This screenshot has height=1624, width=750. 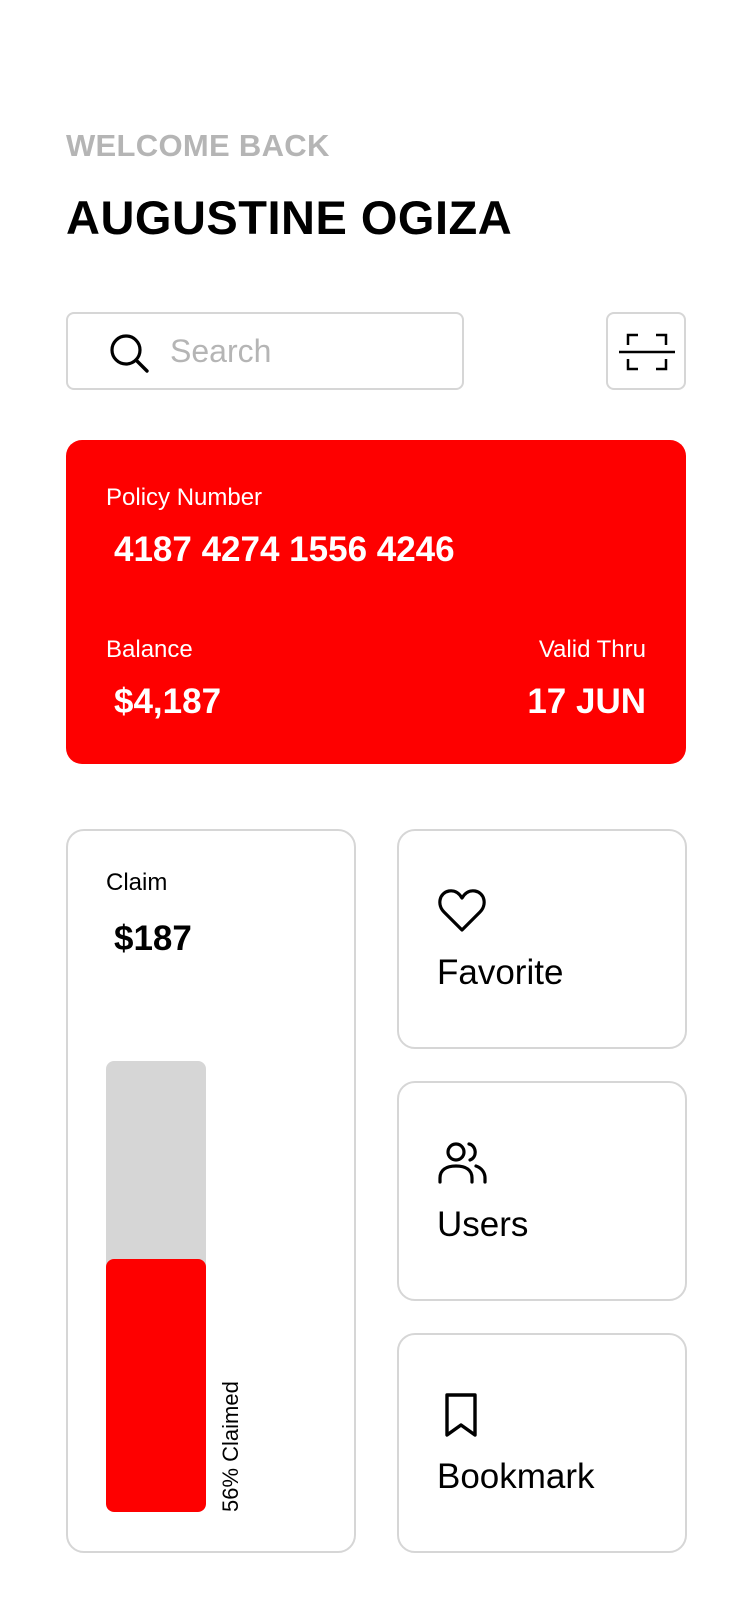 I want to click on users-icon, so click(x=462, y=1163).